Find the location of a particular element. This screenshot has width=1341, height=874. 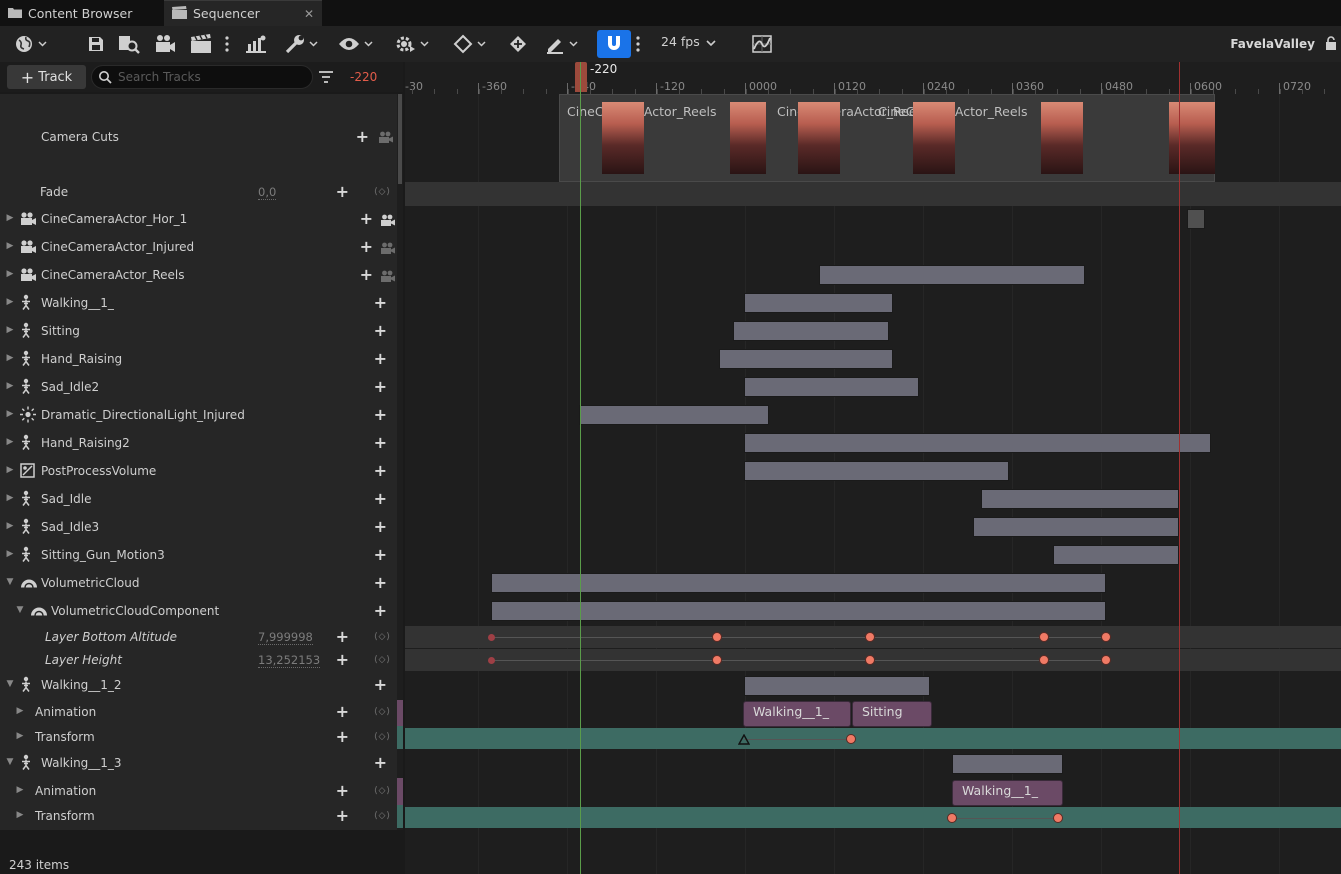

add-track-button: + Track is located at coordinates (46, 77).